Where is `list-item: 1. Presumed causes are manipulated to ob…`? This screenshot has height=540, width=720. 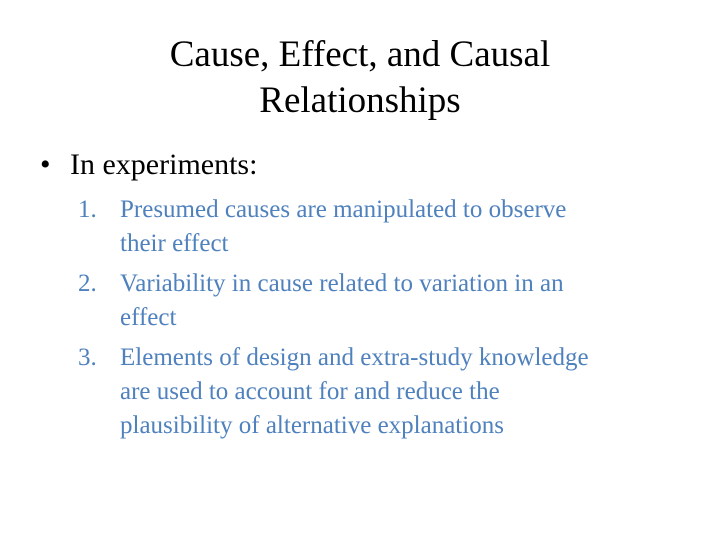
list-item: 1. Presumed causes are manipulated to ob… is located at coordinates (378, 227).